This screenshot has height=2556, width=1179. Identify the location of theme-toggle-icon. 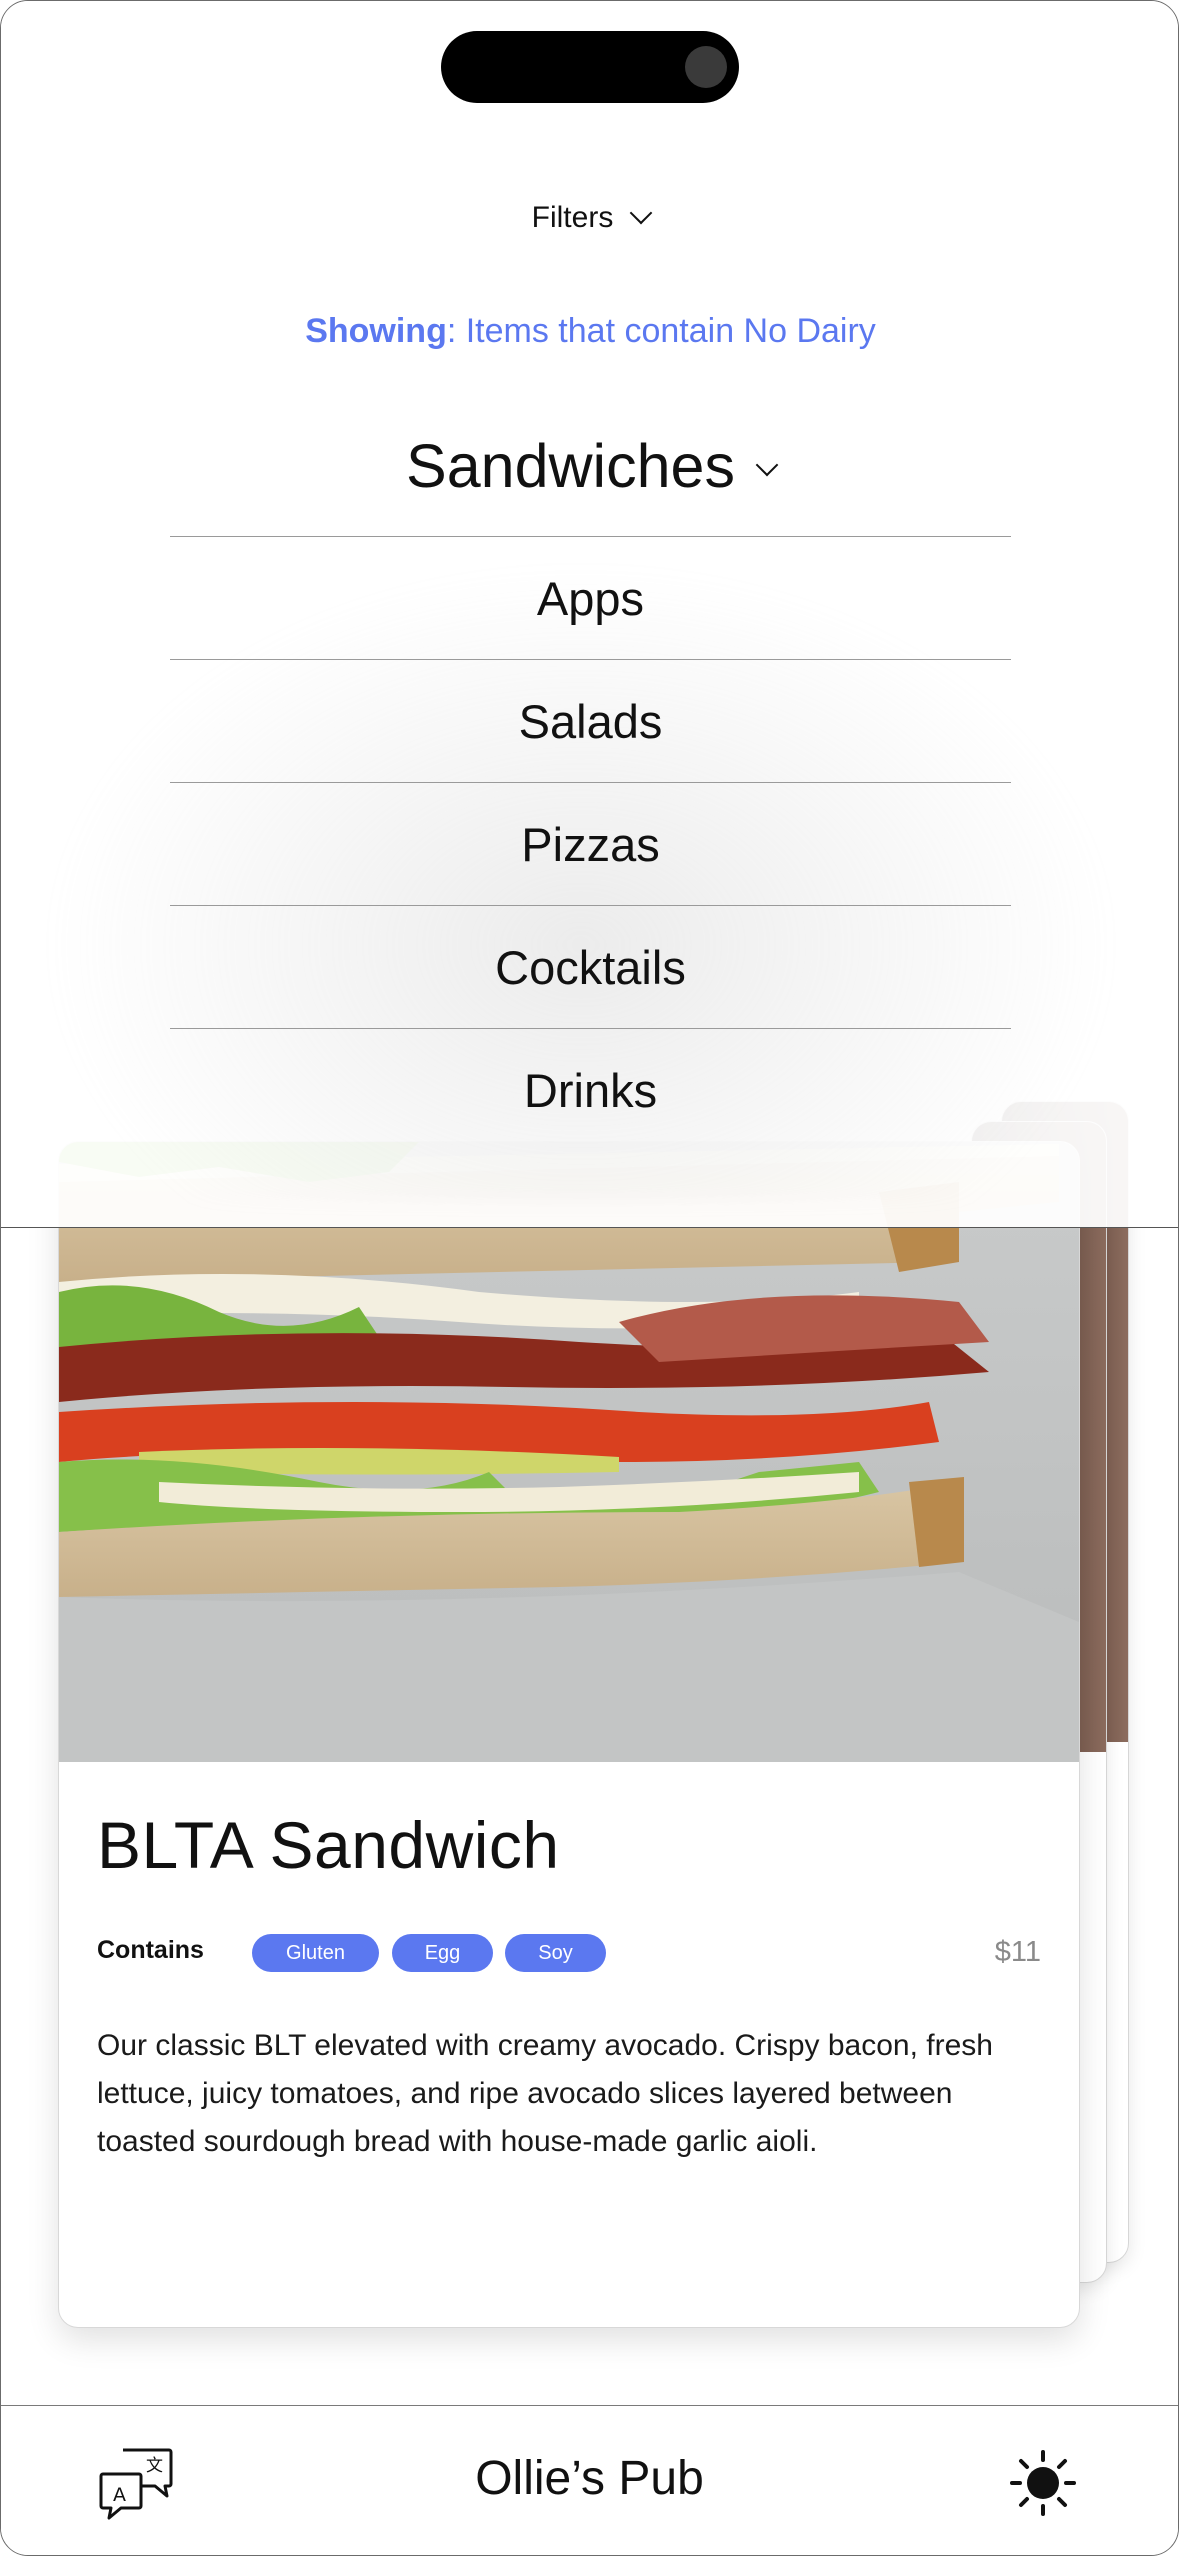
(1043, 2483).